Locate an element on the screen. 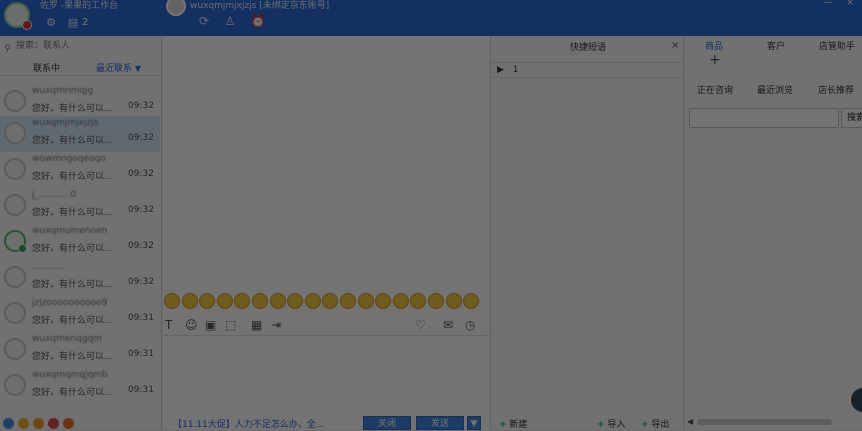  close-window-button: × is located at coordinates (850, 4).